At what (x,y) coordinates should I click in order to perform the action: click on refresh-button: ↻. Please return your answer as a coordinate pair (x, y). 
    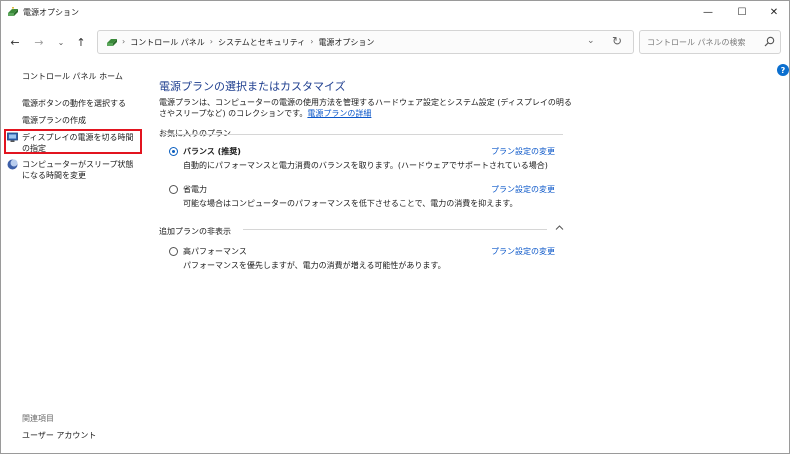
    Looking at the image, I should click on (617, 41).